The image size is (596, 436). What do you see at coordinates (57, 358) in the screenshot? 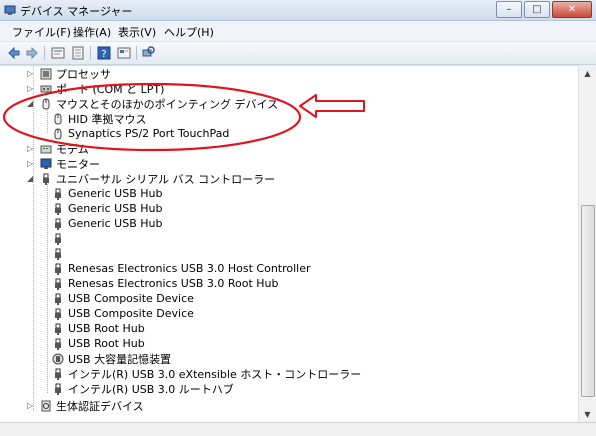
I see `usb-storage-icon` at bounding box center [57, 358].